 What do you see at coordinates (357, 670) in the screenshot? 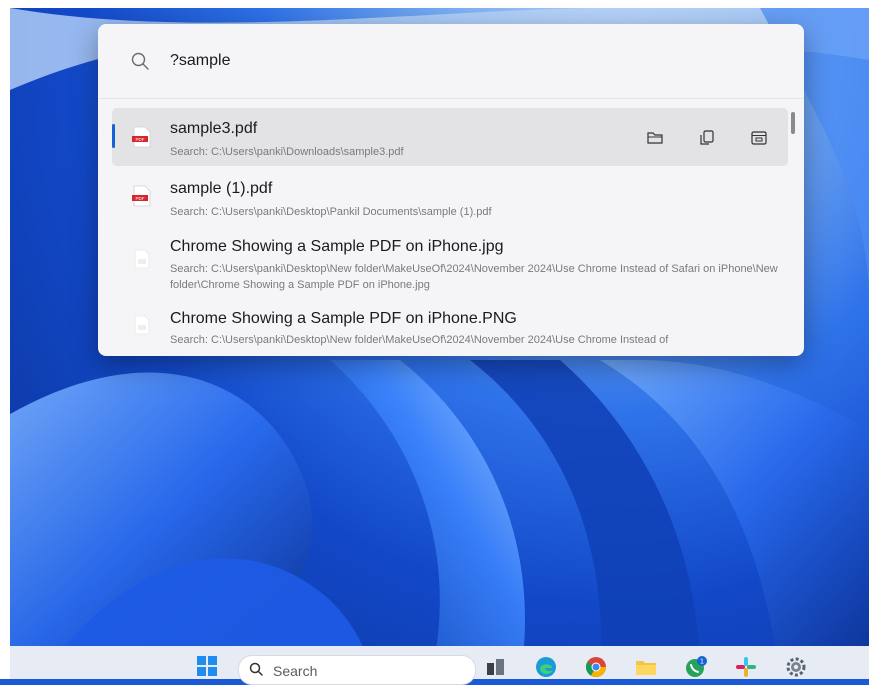
I see `taskbar-search-box: Search` at bounding box center [357, 670].